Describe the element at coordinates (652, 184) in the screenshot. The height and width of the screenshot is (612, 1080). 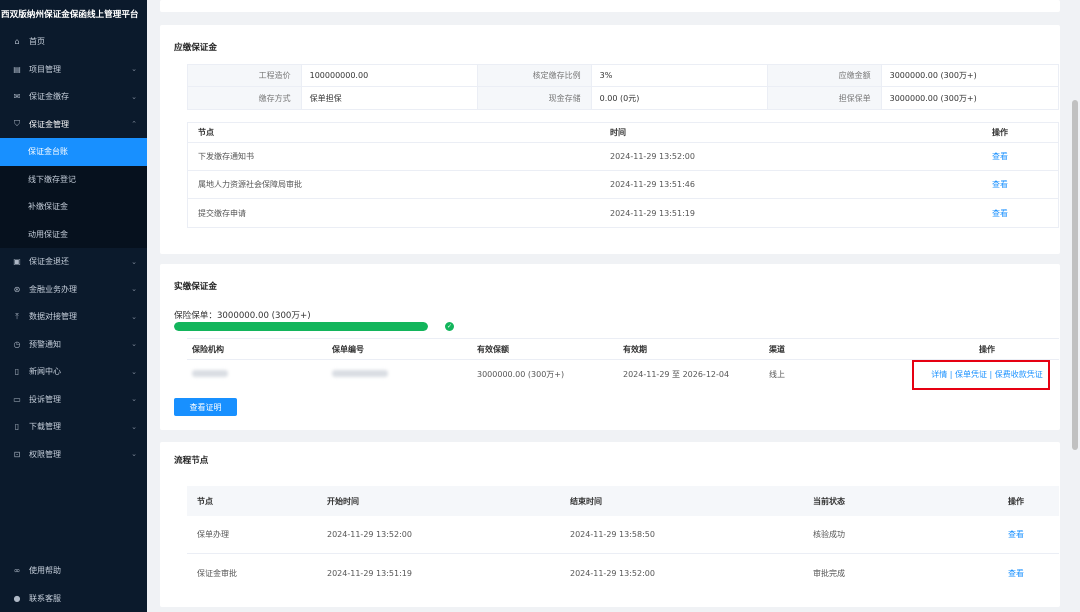
I see `cell-time: 2024-11-29 13:51:46` at that location.